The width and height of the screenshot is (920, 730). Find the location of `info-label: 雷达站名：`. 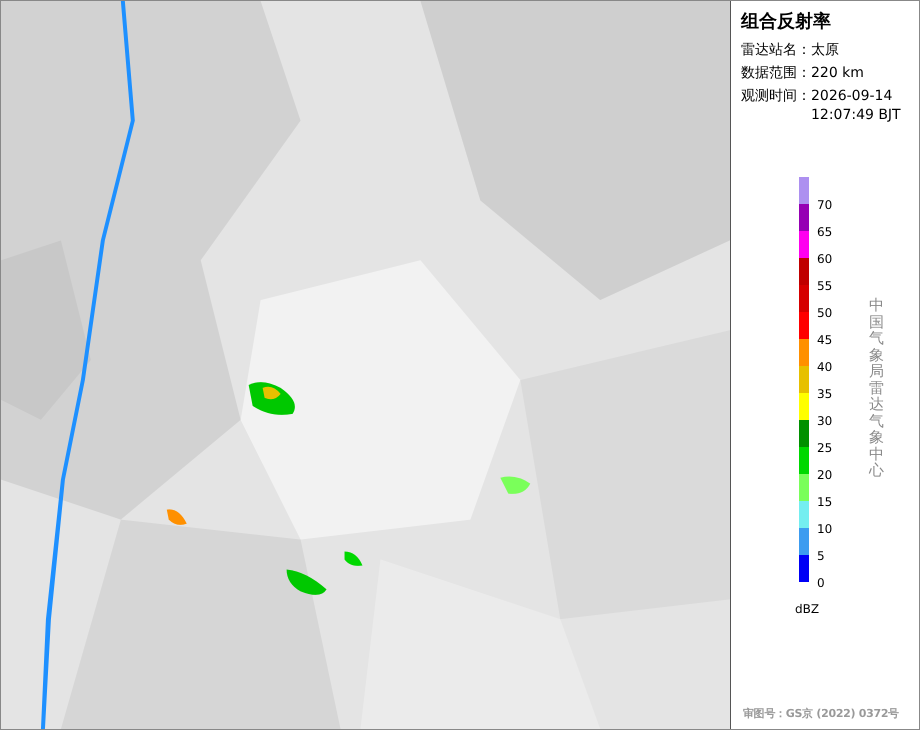

info-label: 雷达站名： is located at coordinates (776, 50).